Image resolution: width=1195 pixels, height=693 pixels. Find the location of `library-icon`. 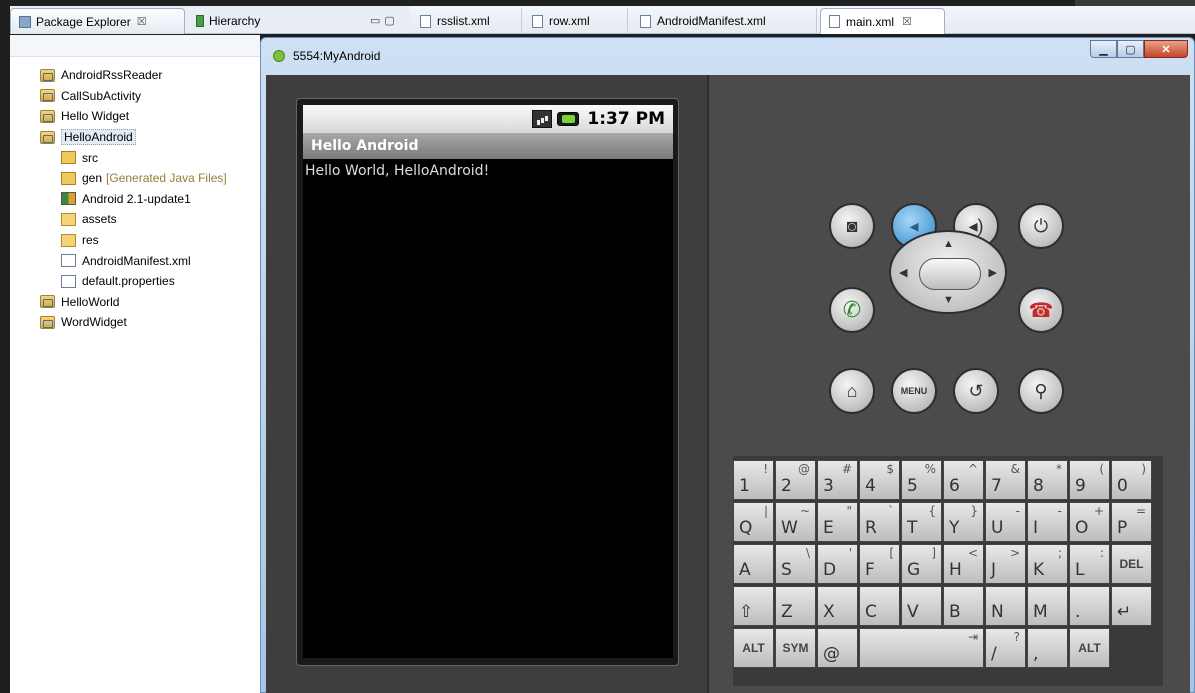

library-icon is located at coordinates (68, 199).